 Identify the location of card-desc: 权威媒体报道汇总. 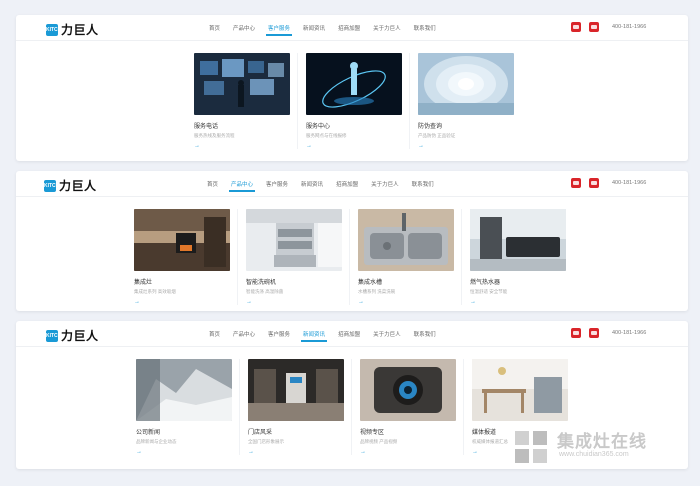
(490, 441).